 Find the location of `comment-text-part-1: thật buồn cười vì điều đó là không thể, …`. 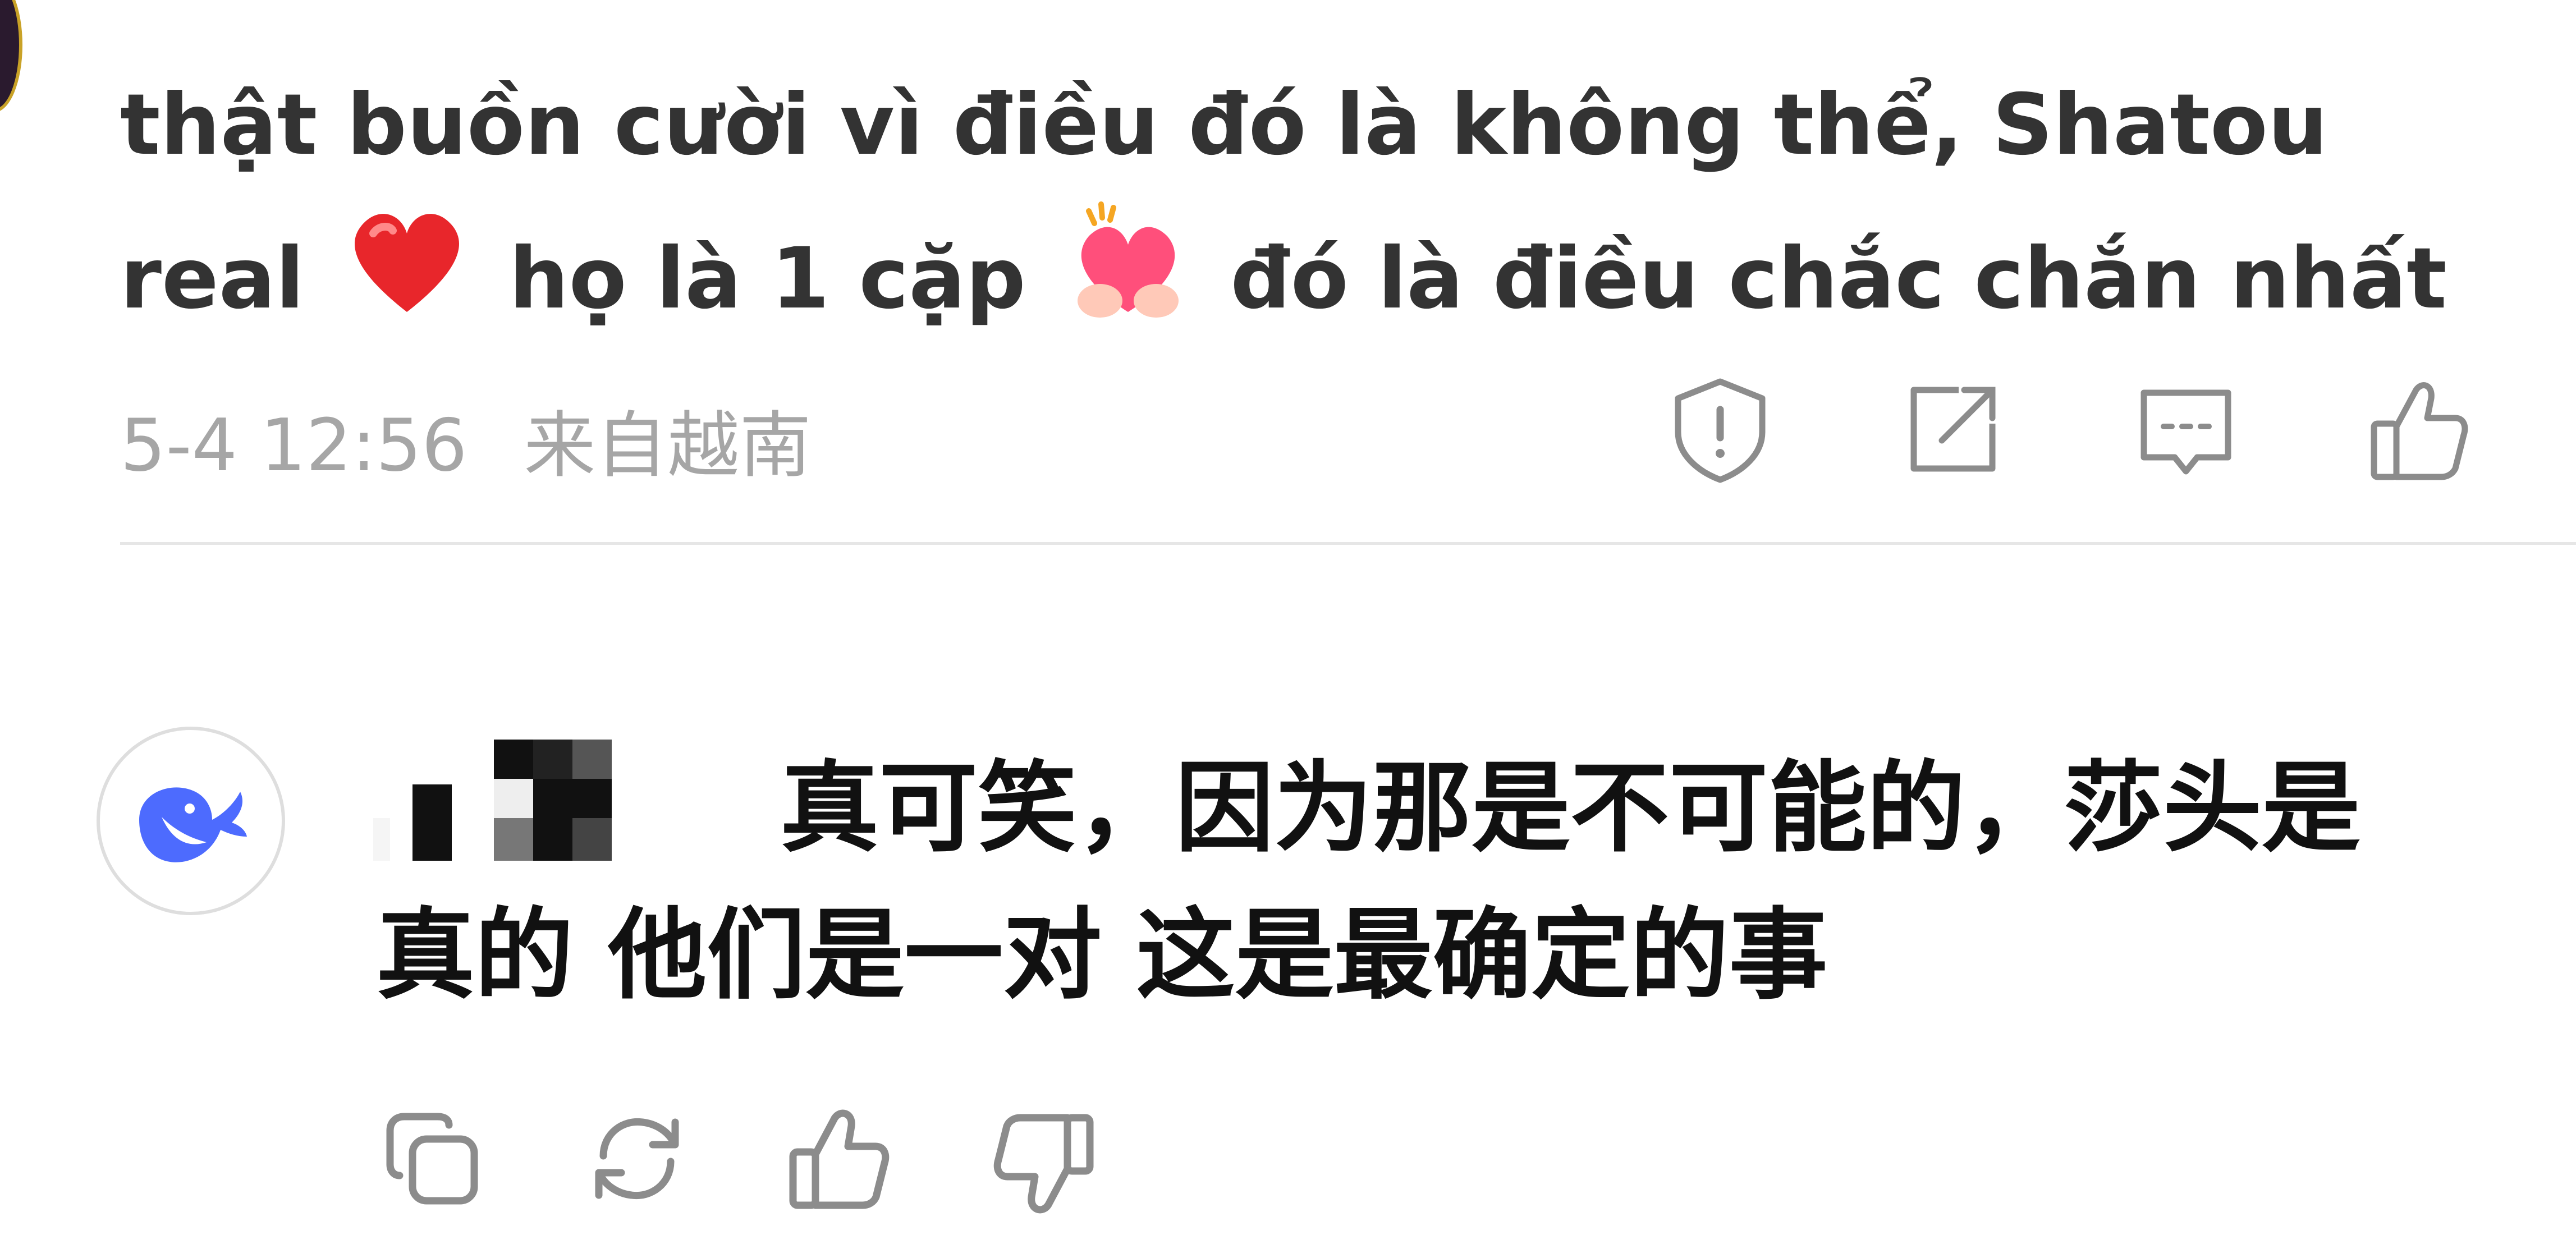

comment-text-part-1: thật buồn cười vì điều đó là không thể, … is located at coordinates (1224, 125).